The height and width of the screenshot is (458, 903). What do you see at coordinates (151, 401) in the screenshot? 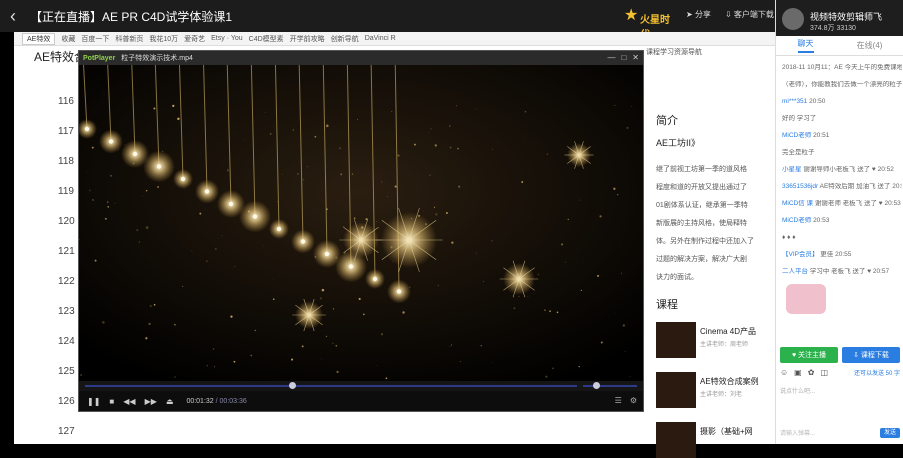
I see `next-icon: ▶▶` at bounding box center [151, 401].